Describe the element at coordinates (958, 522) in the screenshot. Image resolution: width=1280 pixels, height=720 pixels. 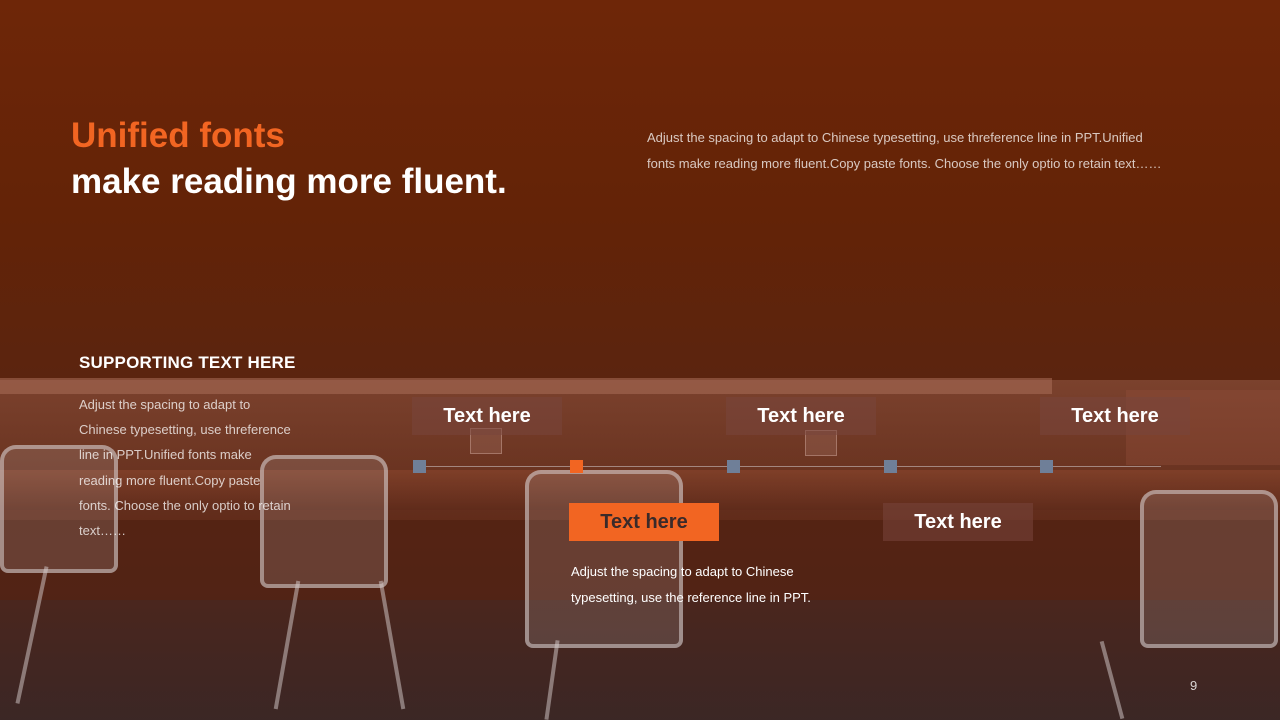
I see `timeline-label-4: Text here` at that location.